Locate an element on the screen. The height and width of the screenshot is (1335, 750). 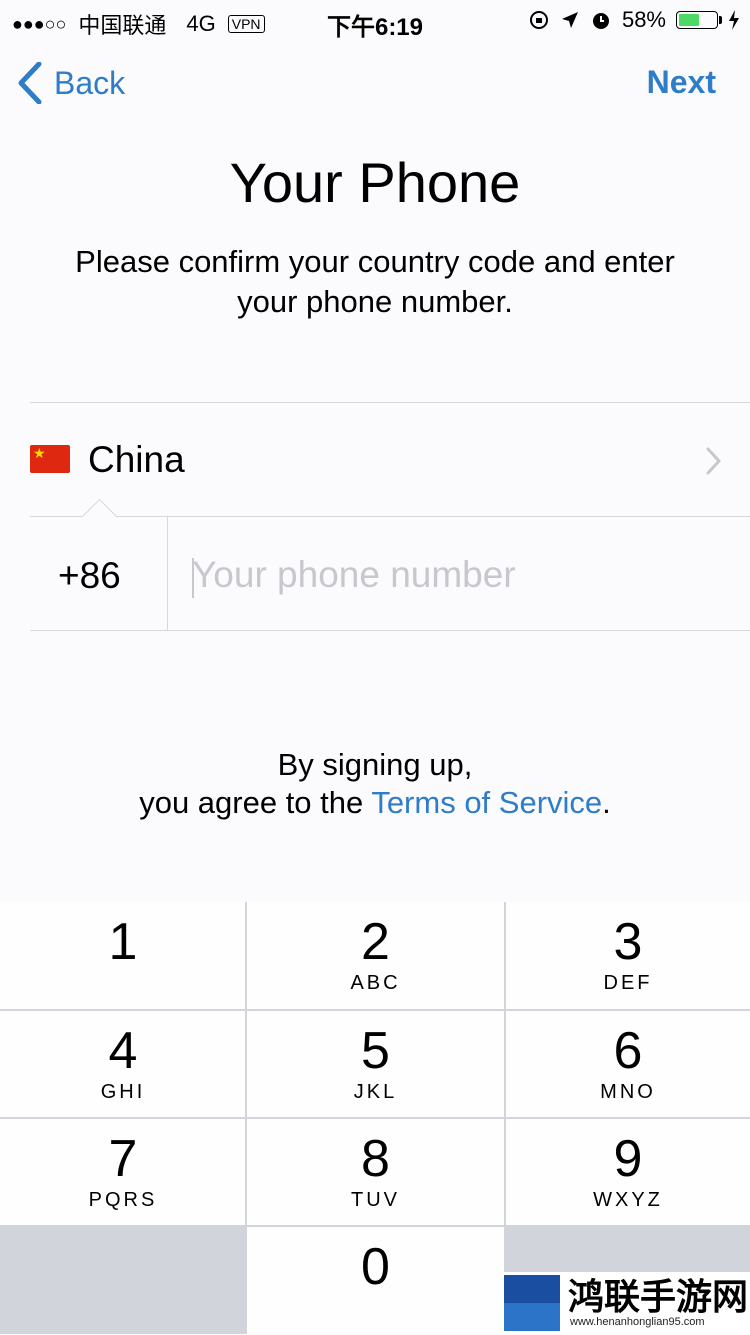
key-4: 4 GHI is located at coordinates (123, 1065).